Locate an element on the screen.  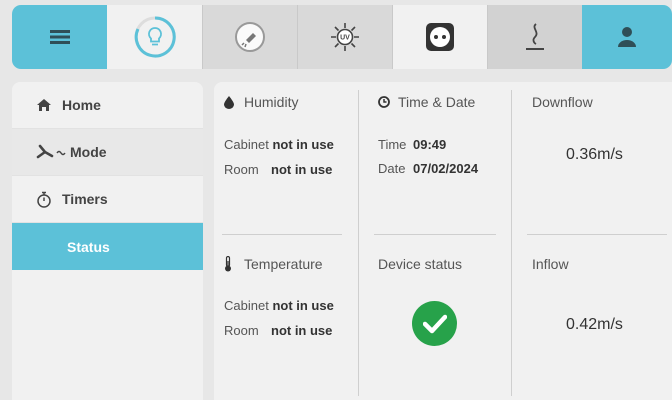
sidebar-item-label: Mode is located at coordinates (88, 152).